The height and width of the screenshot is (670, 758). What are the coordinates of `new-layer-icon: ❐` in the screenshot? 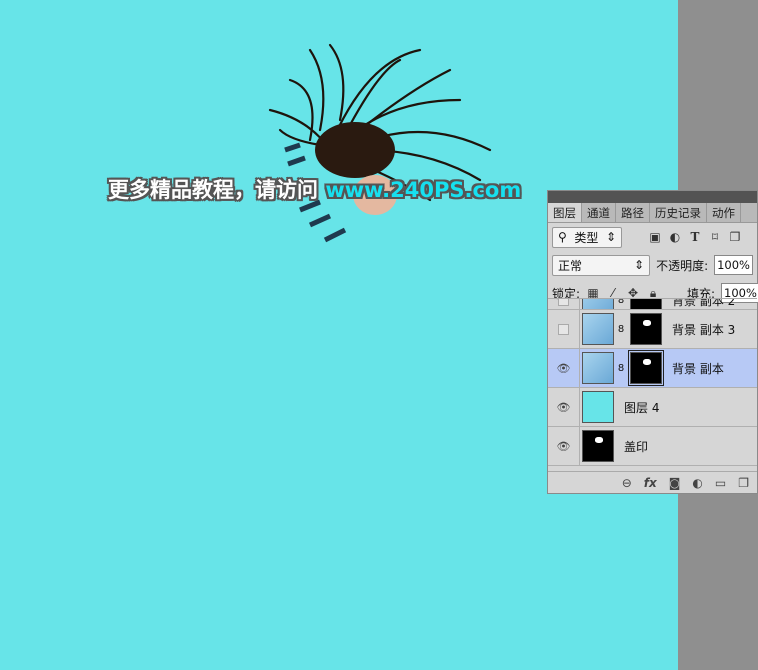 It's located at (743, 483).